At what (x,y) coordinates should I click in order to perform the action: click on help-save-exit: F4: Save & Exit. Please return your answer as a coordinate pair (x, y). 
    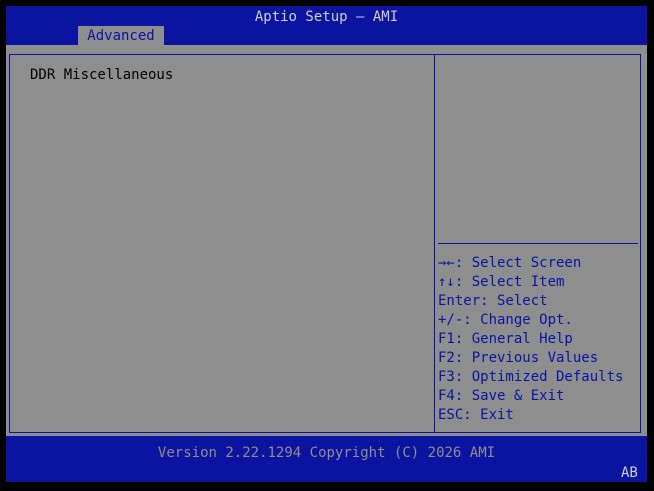
    Looking at the image, I should click on (501, 396).